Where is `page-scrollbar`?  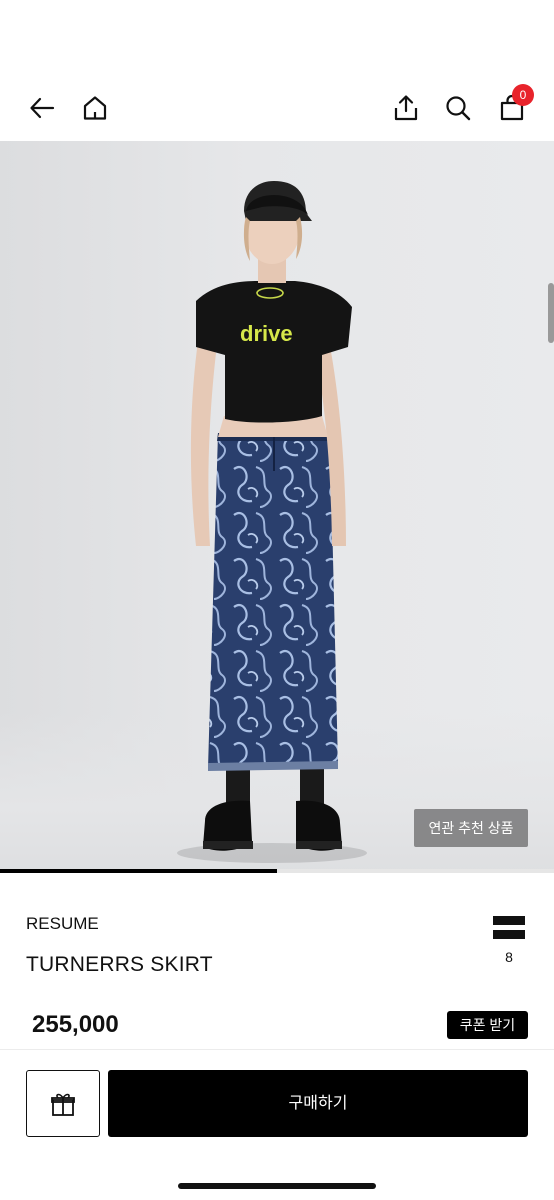 page-scrollbar is located at coordinates (551, 313).